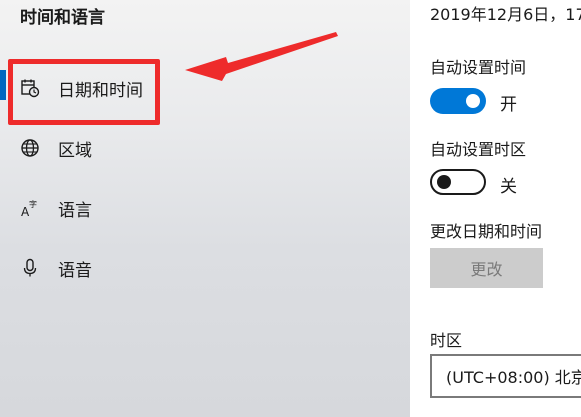  I want to click on sidebar-item-speech: 语音, so click(205, 268).